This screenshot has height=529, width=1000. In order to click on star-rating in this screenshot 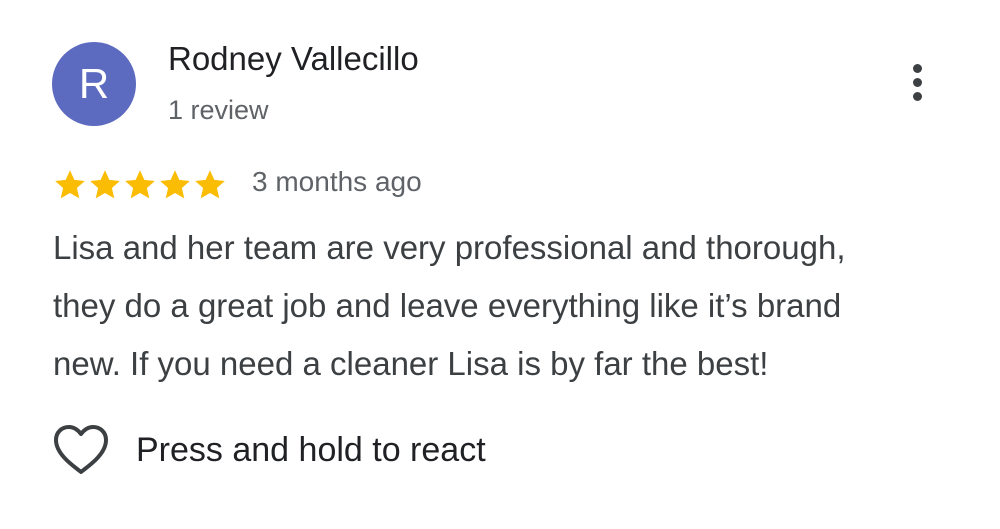, I will do `click(139, 185)`.